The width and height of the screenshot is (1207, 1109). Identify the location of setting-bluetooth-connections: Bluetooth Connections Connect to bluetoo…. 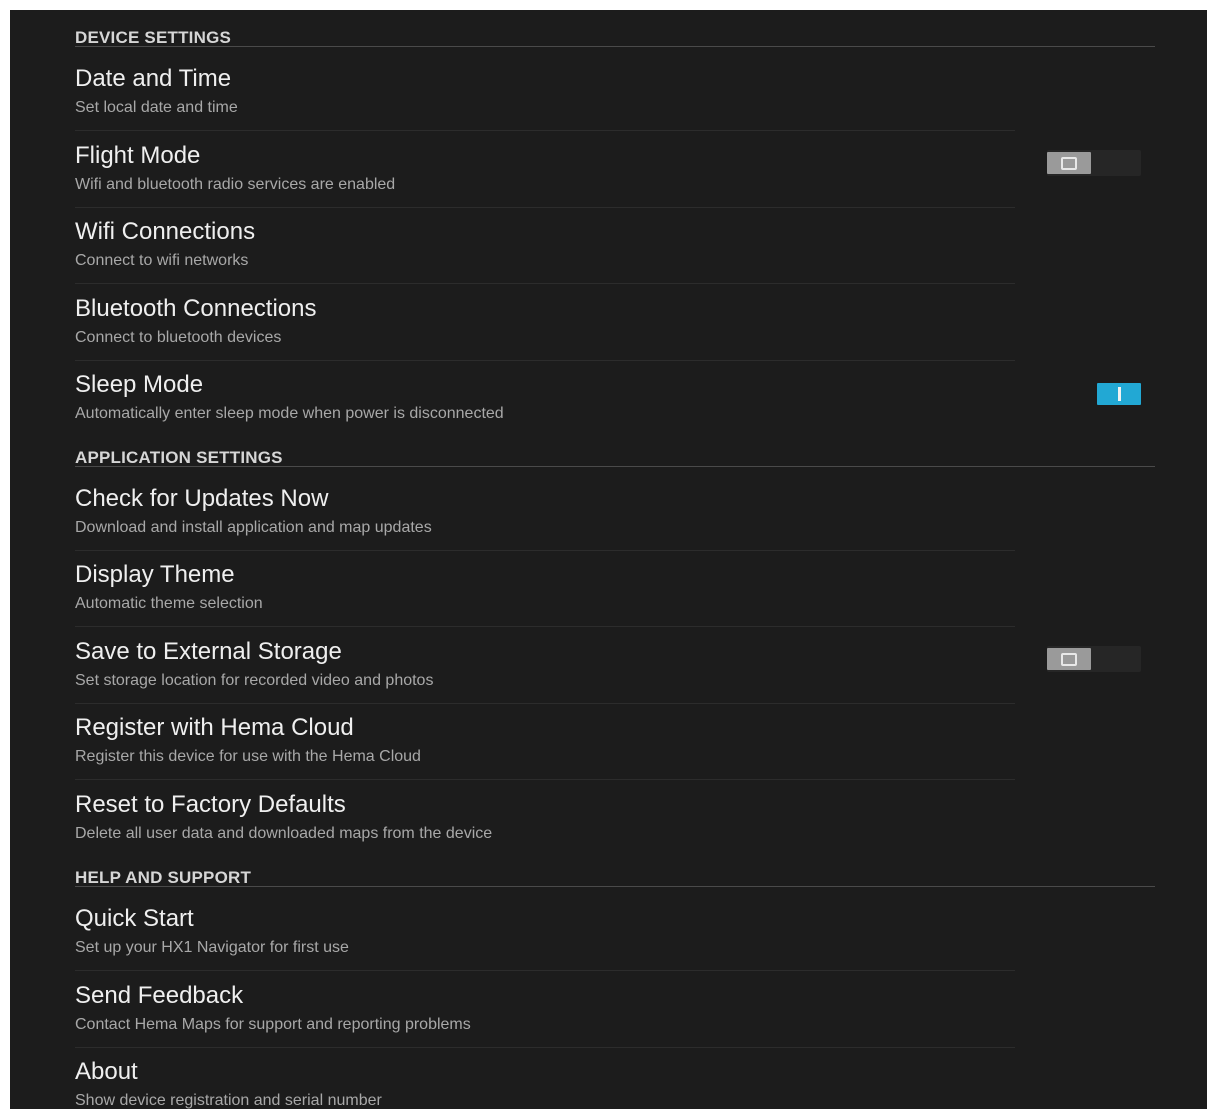
(615, 323).